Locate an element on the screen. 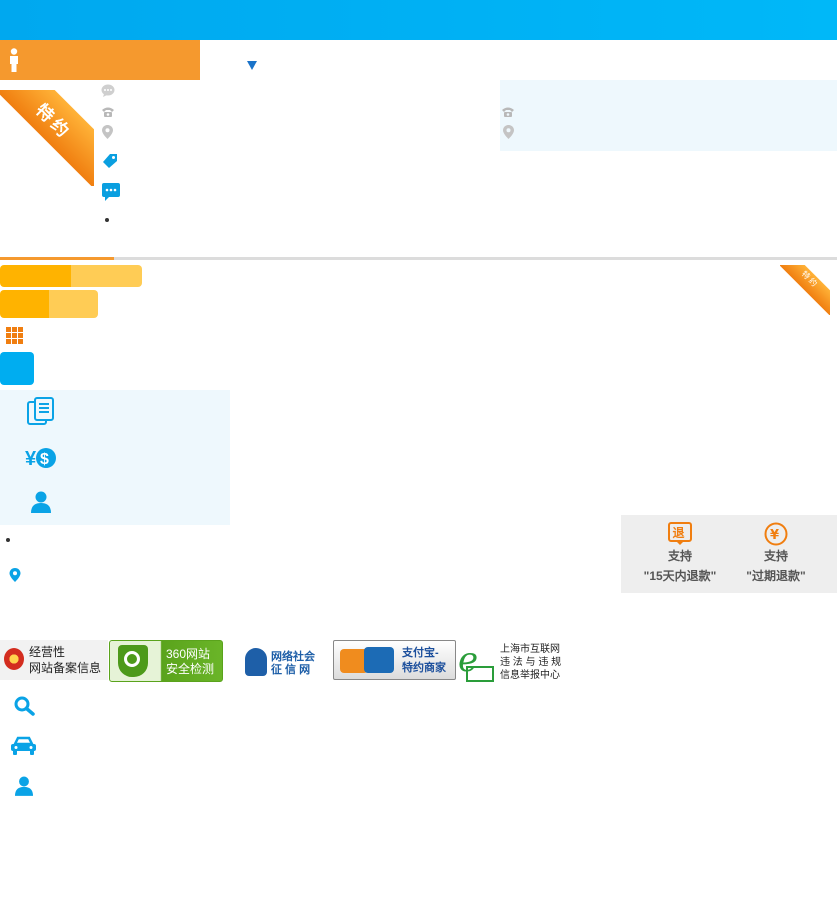 The height and width of the screenshot is (920, 837). contact-info-panel is located at coordinates (668, 115).